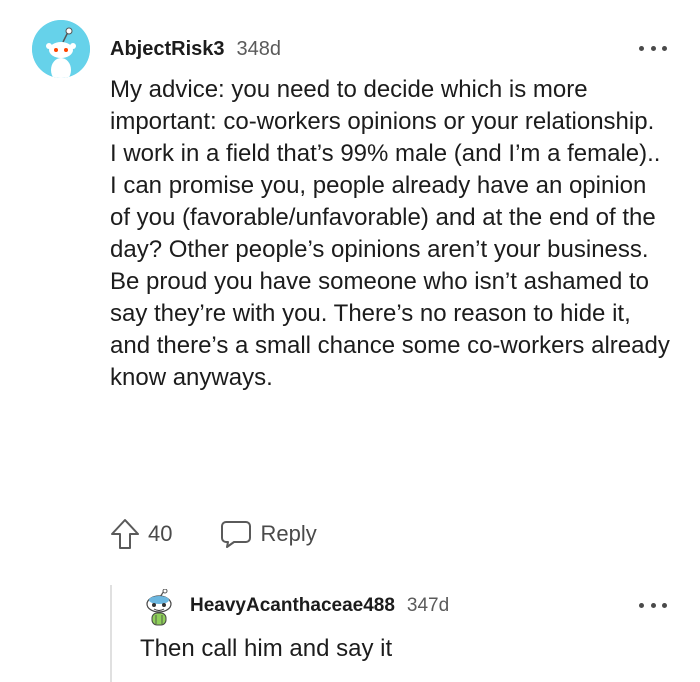 This screenshot has height=682, width=700. Describe the element at coordinates (160, 533) in the screenshot. I see `vote-count: 40` at that location.